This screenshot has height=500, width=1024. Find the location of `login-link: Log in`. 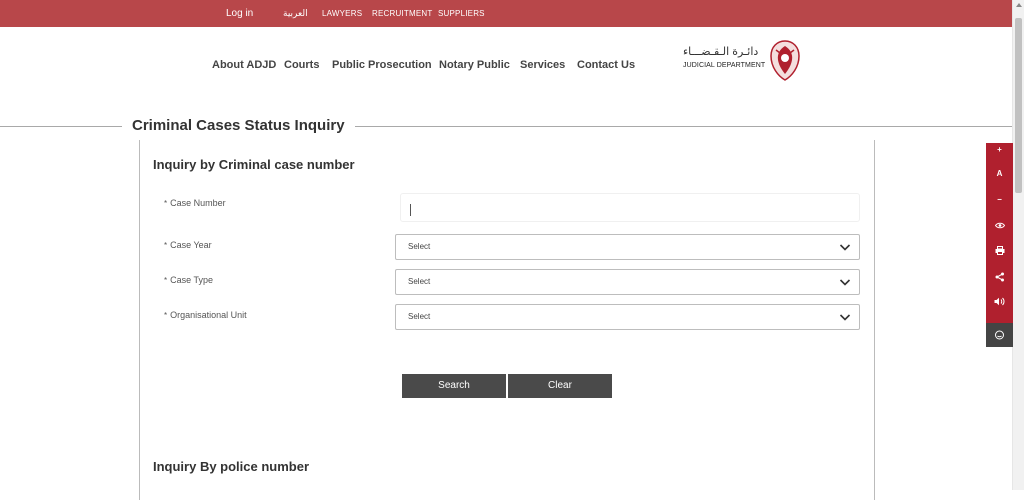

login-link: Log in is located at coordinates (239, 13).